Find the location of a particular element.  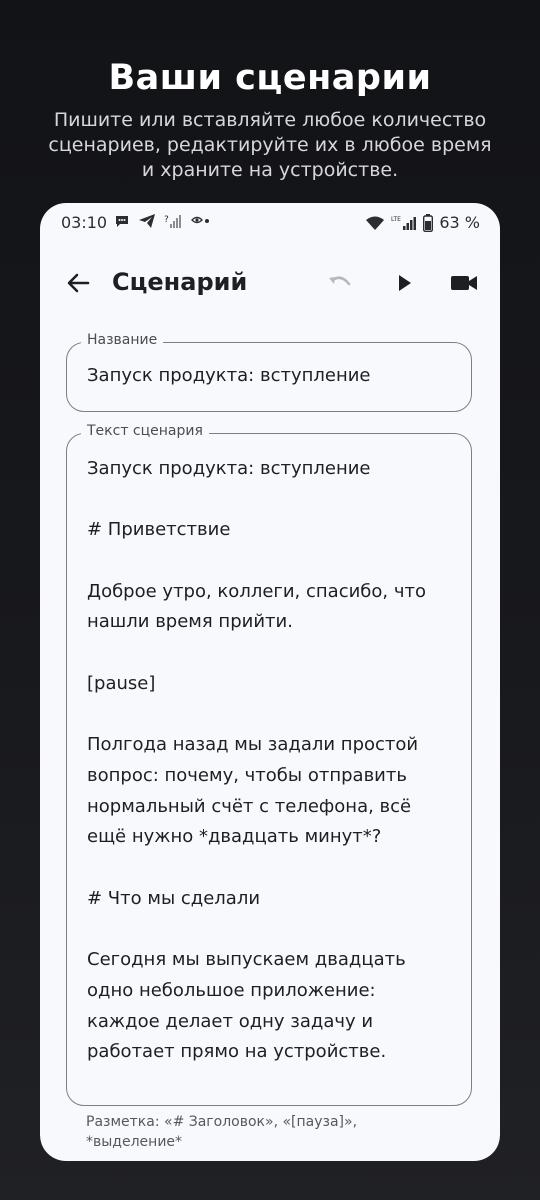

status-bar: 03:10 ? LTE 63 % is located at coordinates (270, 221).